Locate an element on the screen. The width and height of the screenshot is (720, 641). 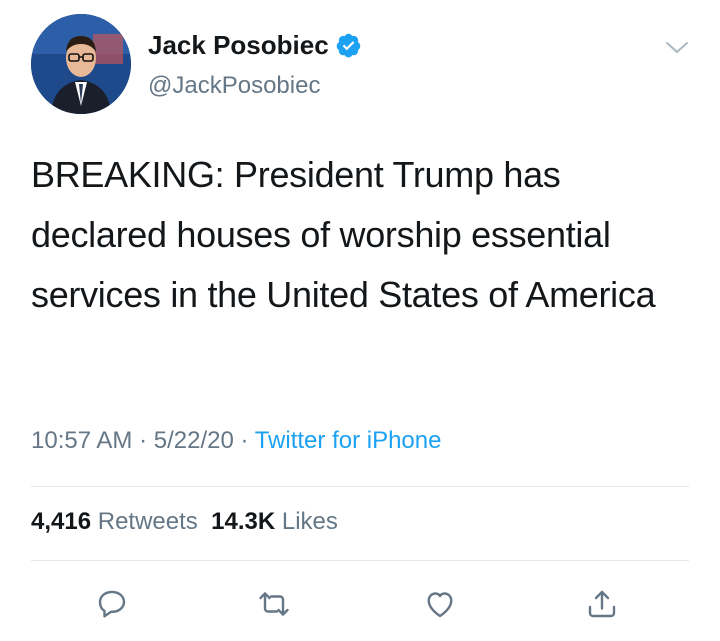
verified-badge-icon is located at coordinates (348, 45).